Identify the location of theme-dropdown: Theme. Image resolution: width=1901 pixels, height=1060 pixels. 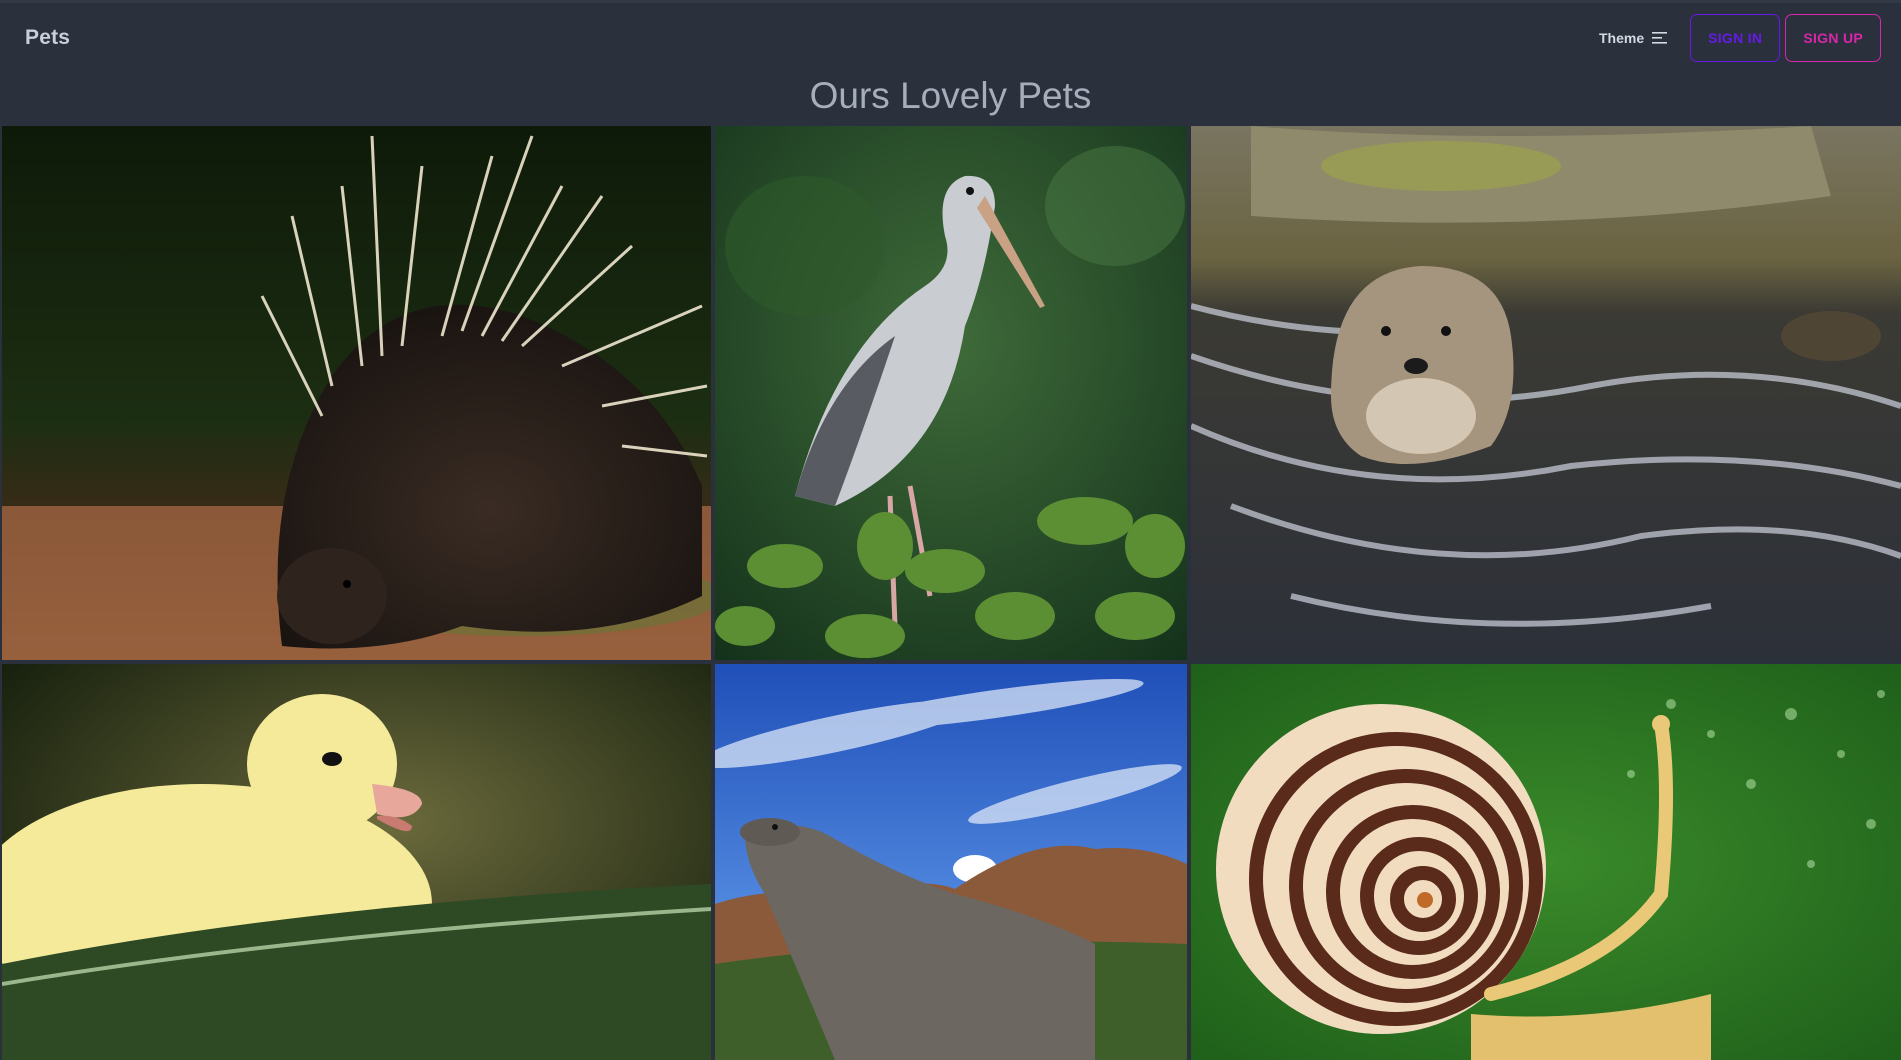
(1633, 38).